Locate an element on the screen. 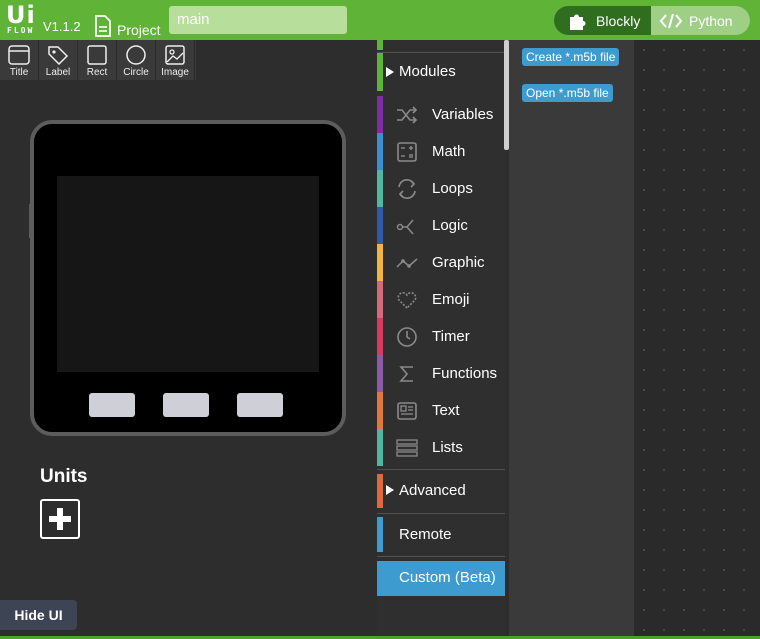 The height and width of the screenshot is (639, 760). category-advanced-label: Advanced is located at coordinates (432, 490).